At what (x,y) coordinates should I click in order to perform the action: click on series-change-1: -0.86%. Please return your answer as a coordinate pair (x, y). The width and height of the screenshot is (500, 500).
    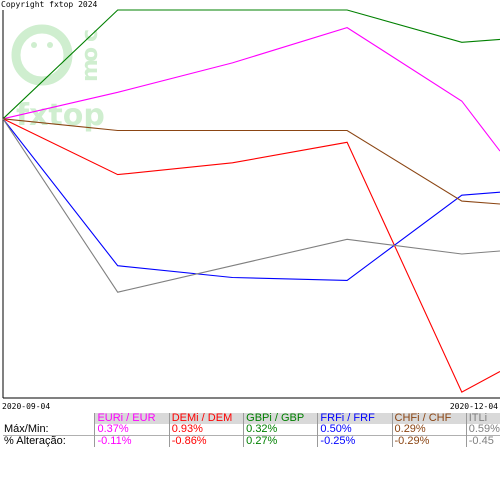
    Looking at the image, I should click on (206, 441).